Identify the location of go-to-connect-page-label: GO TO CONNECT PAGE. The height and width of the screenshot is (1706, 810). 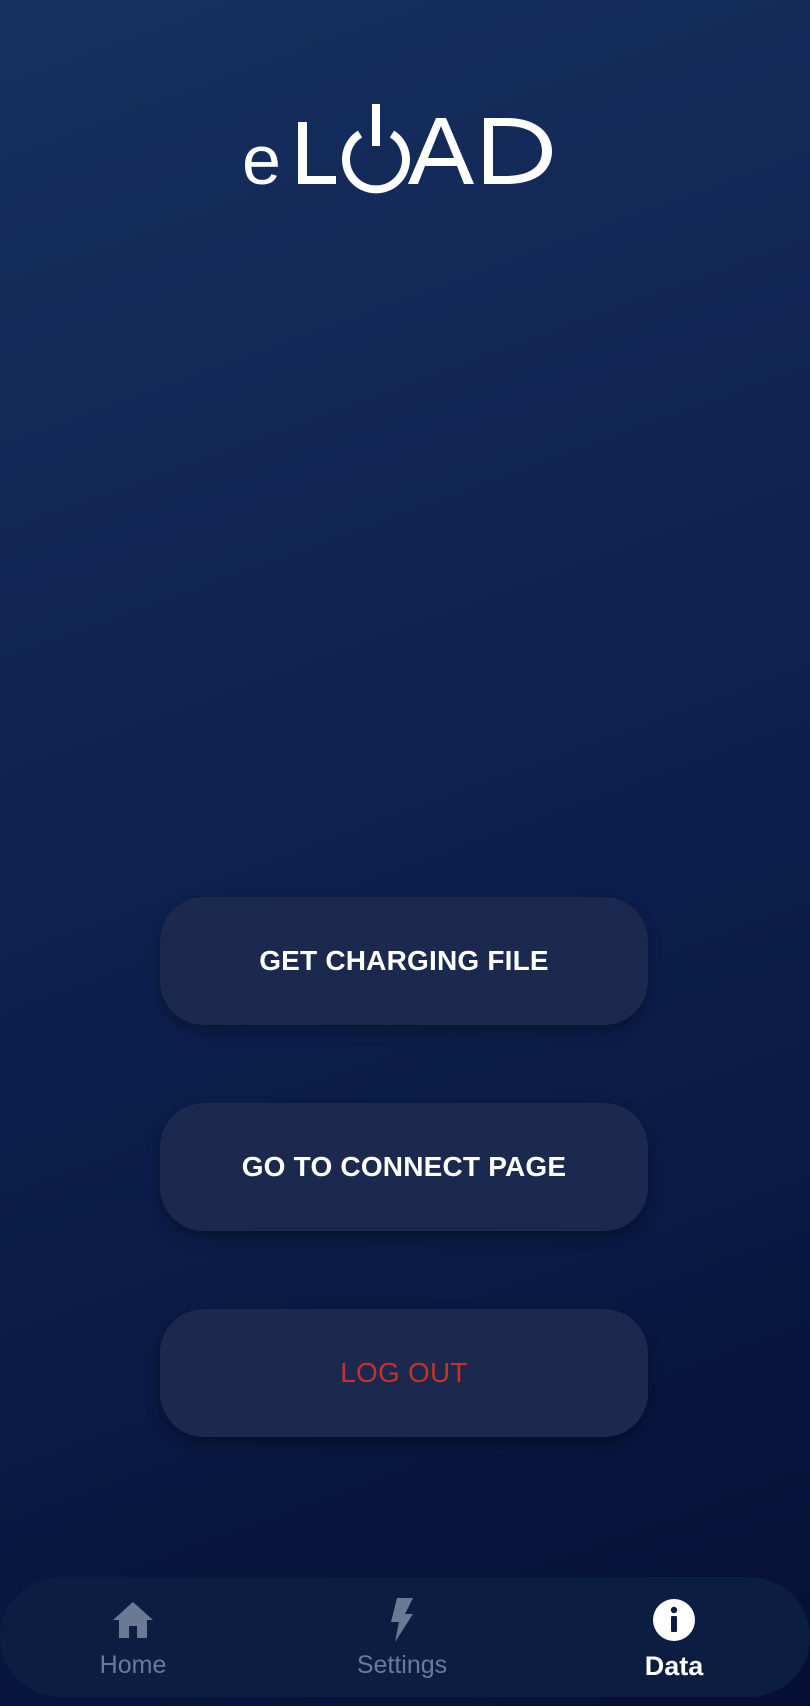
(404, 1166).